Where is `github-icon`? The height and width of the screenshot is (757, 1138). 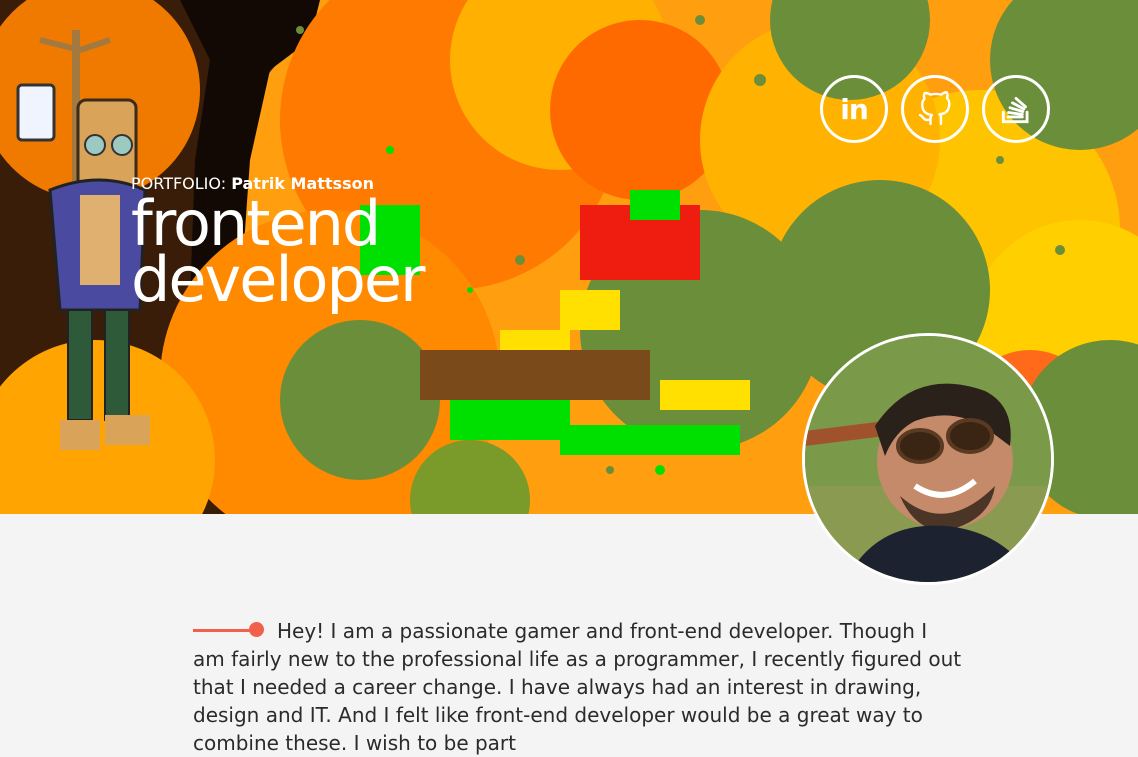
github-icon is located at coordinates (934, 108).